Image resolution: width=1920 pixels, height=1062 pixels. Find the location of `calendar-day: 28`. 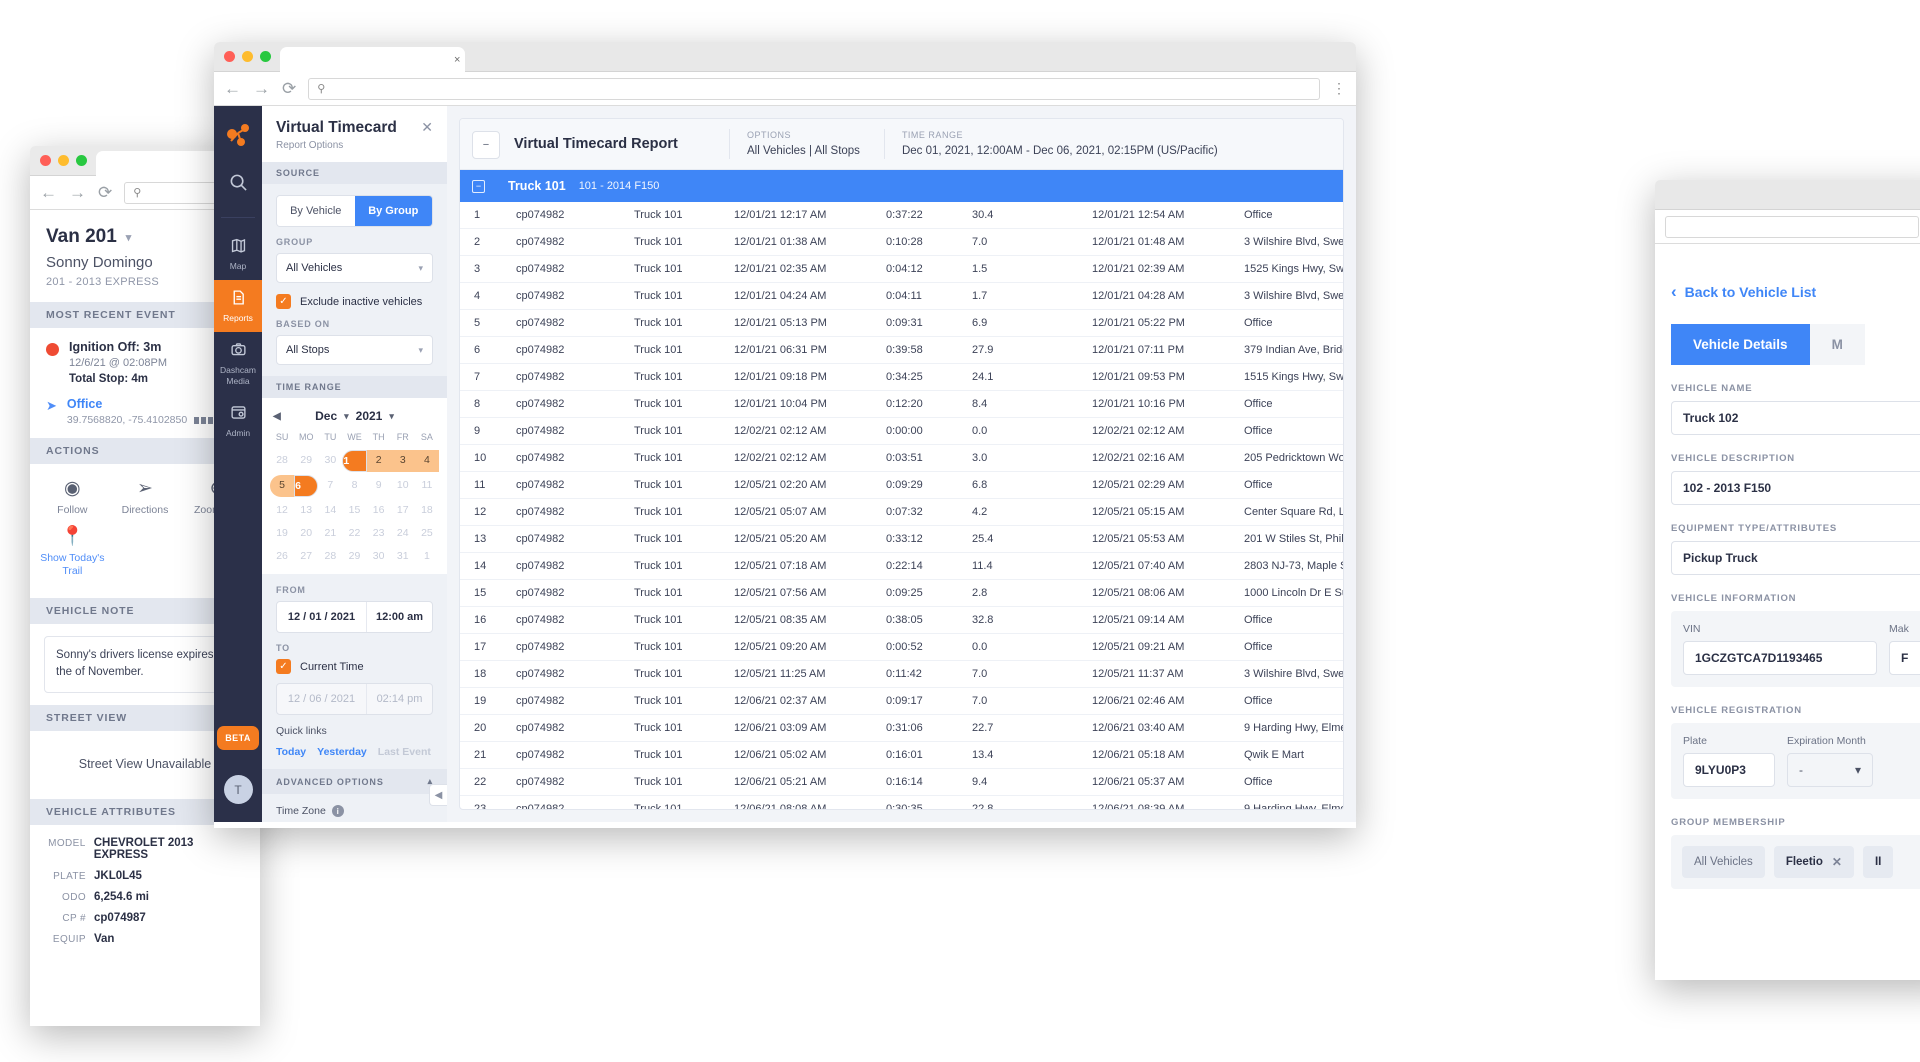

calendar-day: 28 is located at coordinates (282, 461).